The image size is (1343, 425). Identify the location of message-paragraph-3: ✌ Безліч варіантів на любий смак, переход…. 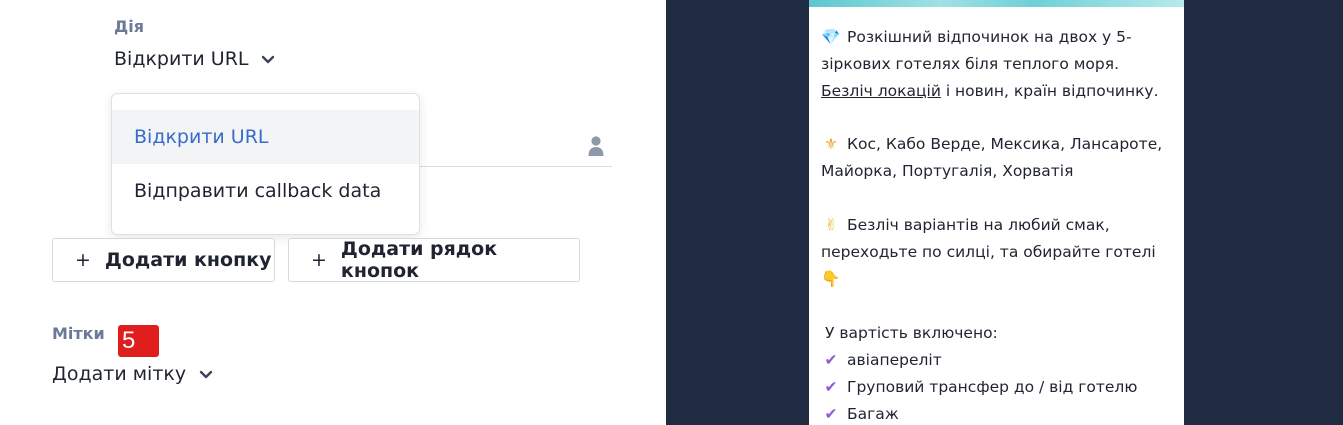
(996, 252).